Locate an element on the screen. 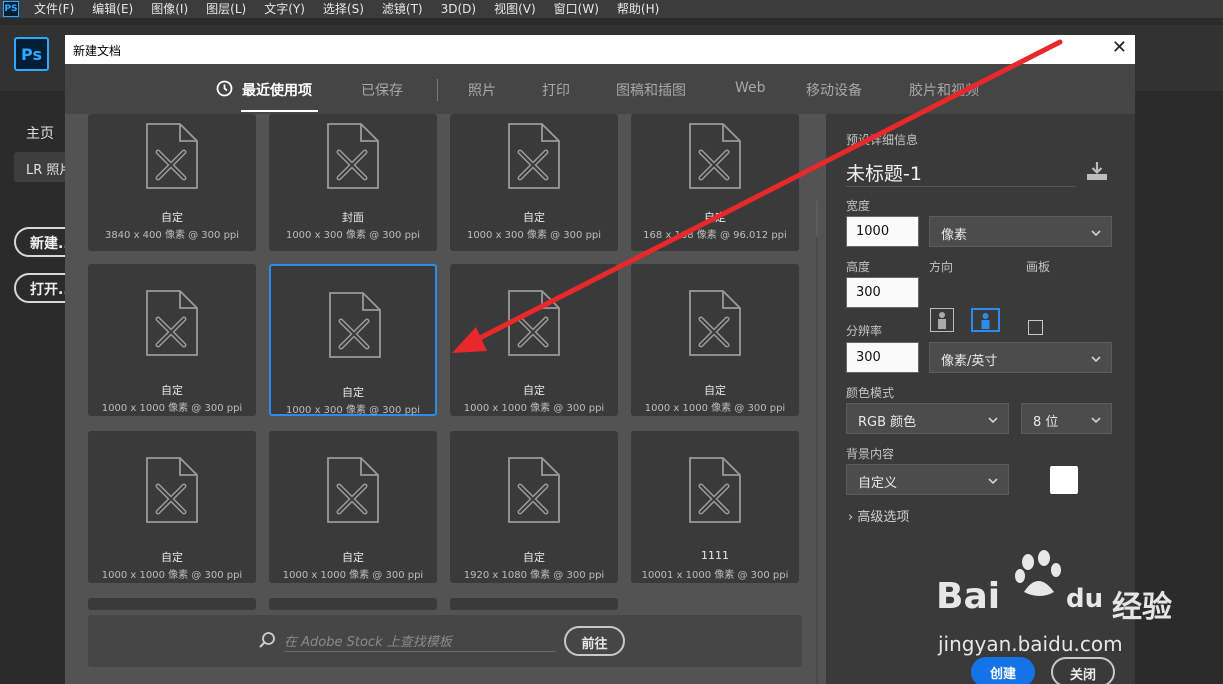  menu-image: 图像(I) is located at coordinates (169, 9).